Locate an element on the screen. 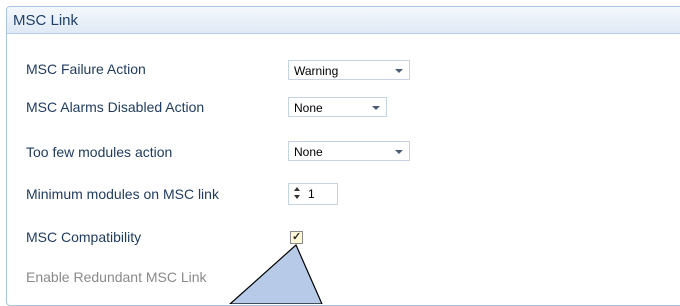 This screenshot has width=680, height=306. callout-triangle is located at coordinates (276, 274).